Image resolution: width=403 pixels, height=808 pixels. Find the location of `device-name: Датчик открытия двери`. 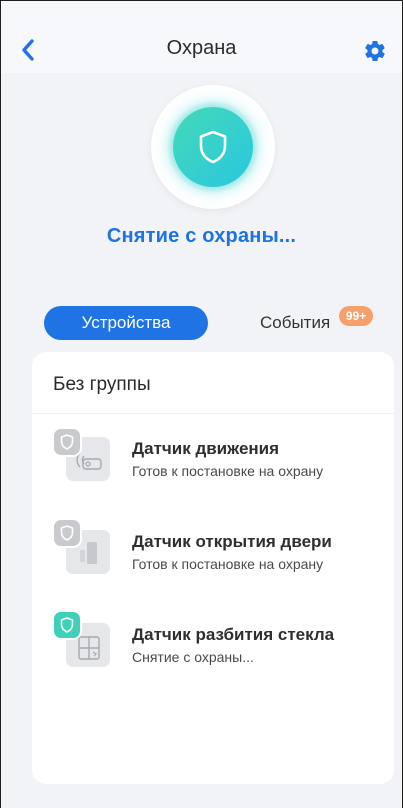

device-name: Датчик открытия двери is located at coordinates (232, 541).